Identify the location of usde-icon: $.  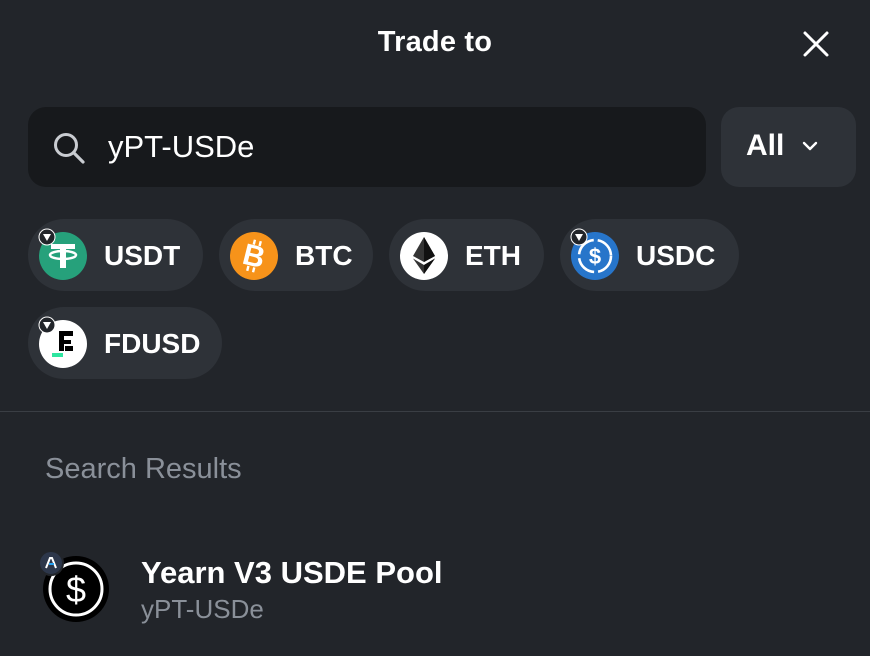
(73, 586).